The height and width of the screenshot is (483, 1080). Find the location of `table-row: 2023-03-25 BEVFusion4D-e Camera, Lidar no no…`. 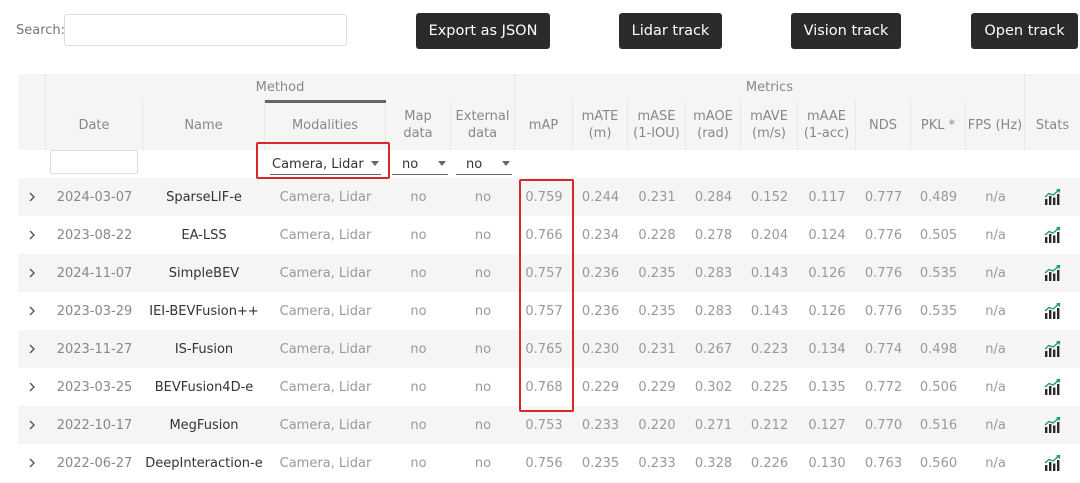

table-row: 2023-03-25 BEVFusion4D-e Camera, Lidar no no… is located at coordinates (549, 387).